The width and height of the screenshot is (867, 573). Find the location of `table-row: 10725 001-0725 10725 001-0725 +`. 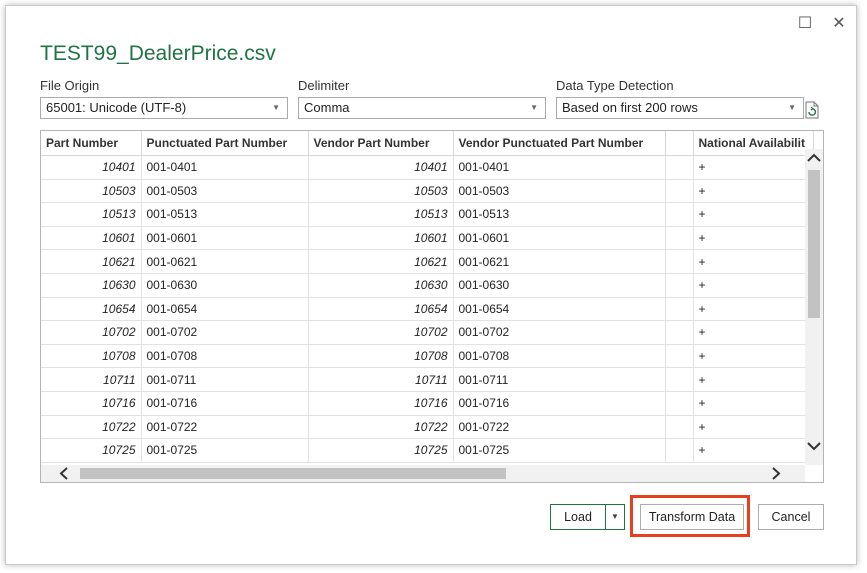

table-row: 10725 001-0725 10725 001-0725 + is located at coordinates (427, 450).